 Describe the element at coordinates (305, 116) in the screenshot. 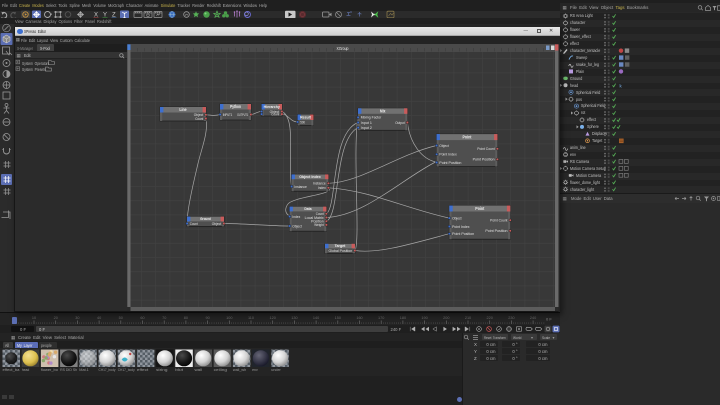

I see `svg-text: Result` at that location.